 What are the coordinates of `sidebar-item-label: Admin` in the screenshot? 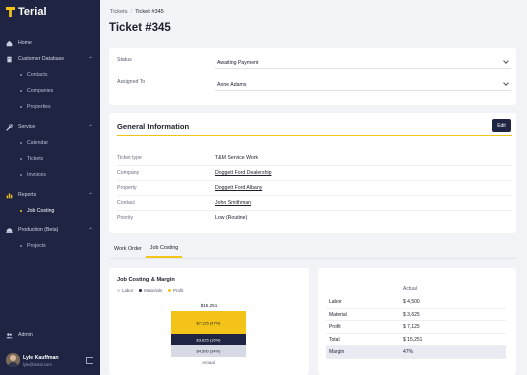 It's located at (25, 335).